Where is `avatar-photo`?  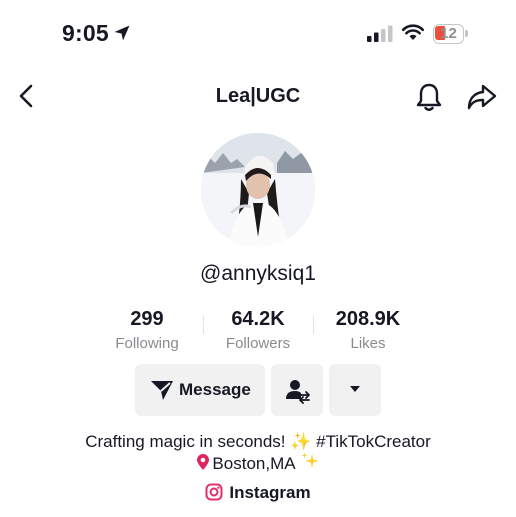
avatar-photo is located at coordinates (258, 190).